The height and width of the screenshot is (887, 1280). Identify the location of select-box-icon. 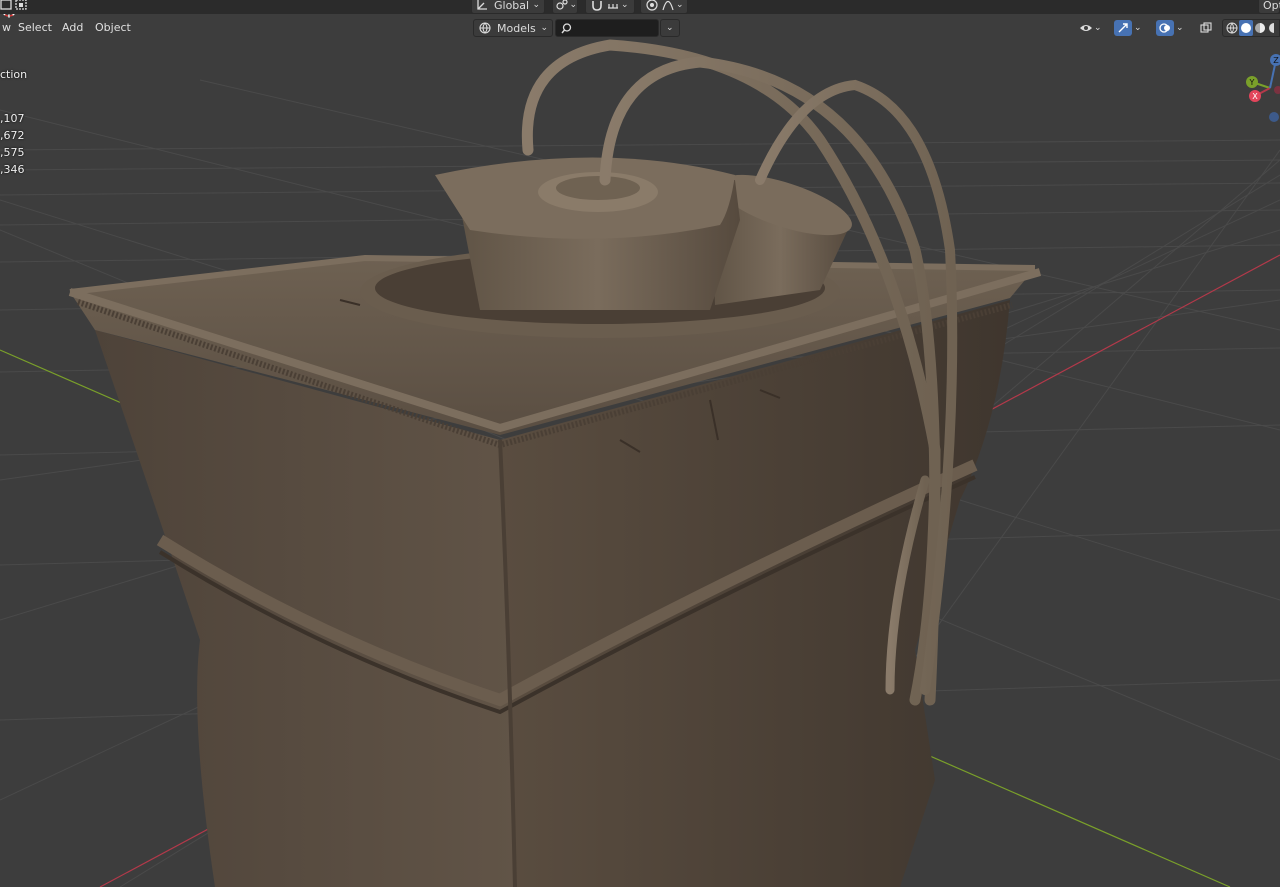
(15, 6).